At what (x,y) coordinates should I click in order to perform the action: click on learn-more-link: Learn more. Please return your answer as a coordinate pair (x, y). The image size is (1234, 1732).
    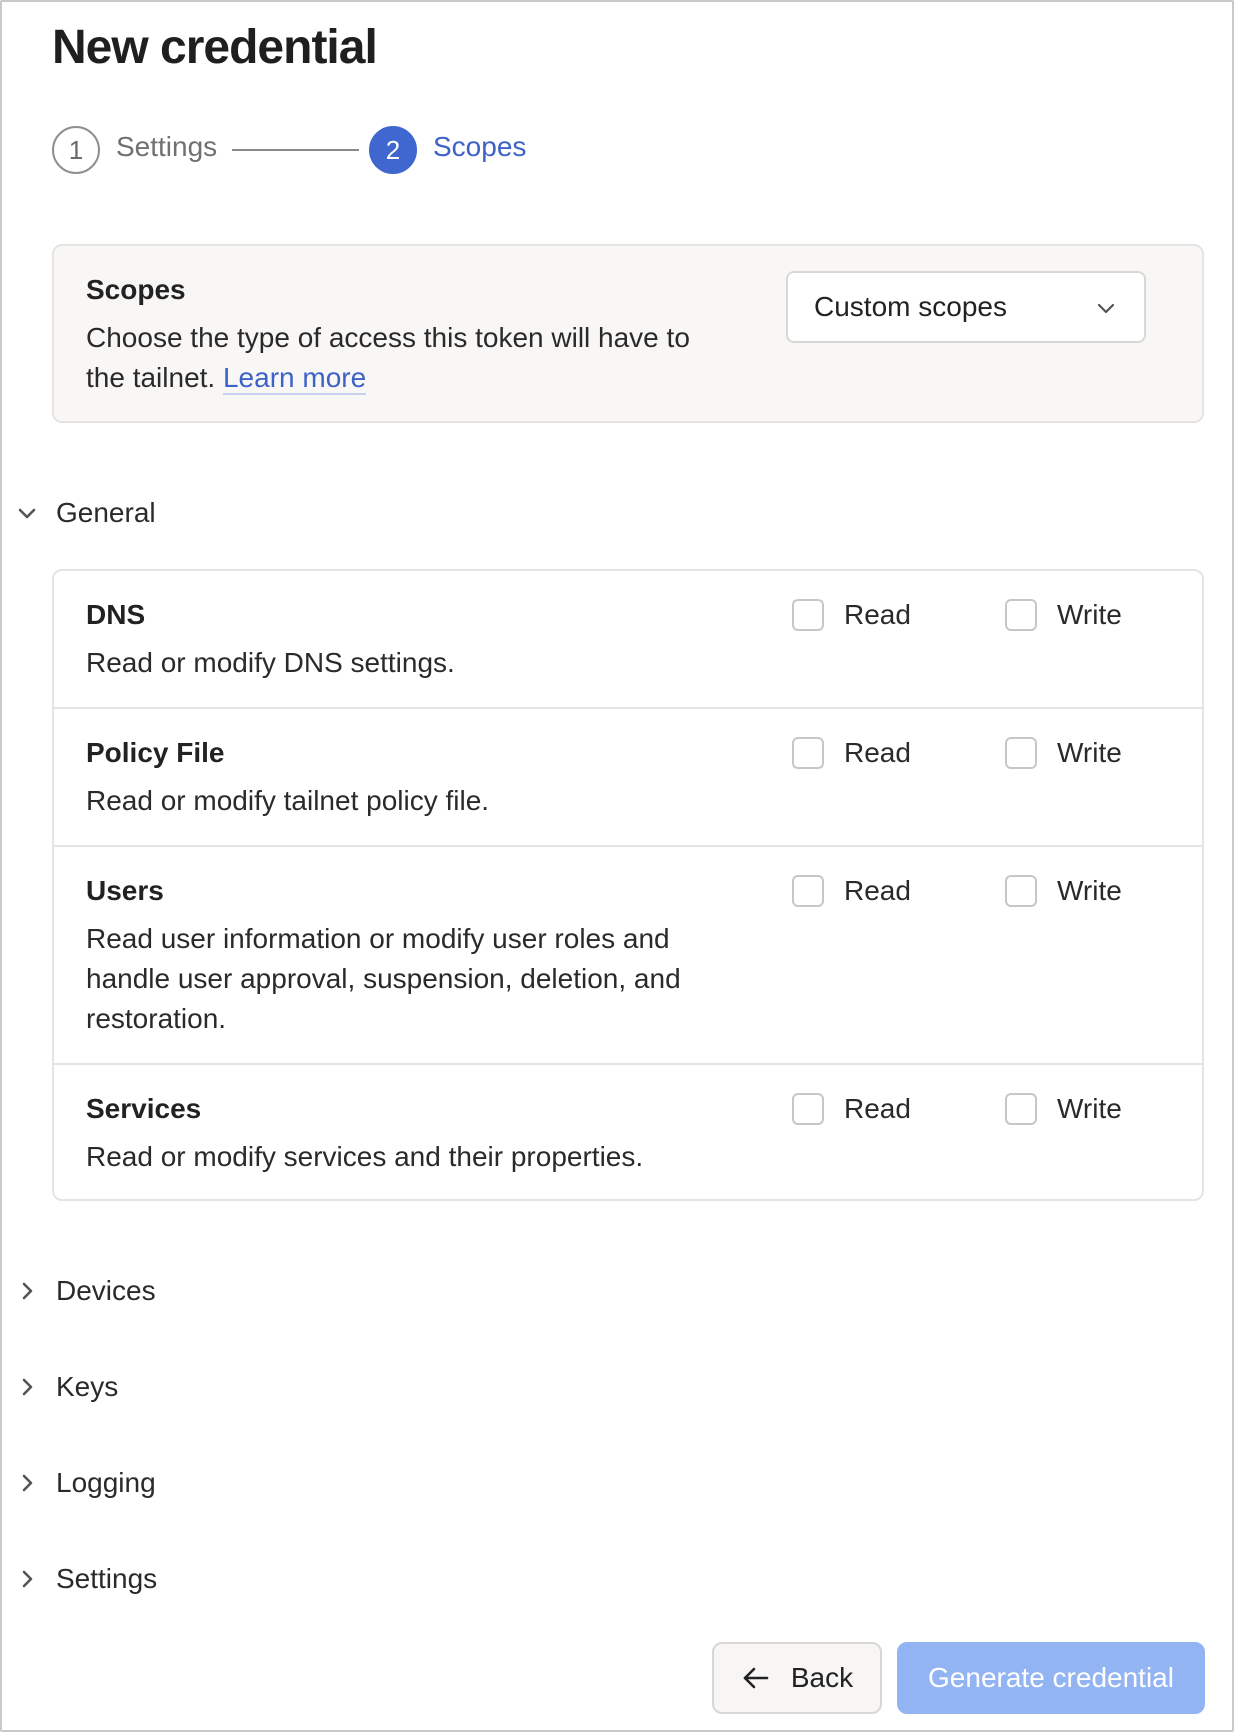
    Looking at the image, I should click on (294, 378).